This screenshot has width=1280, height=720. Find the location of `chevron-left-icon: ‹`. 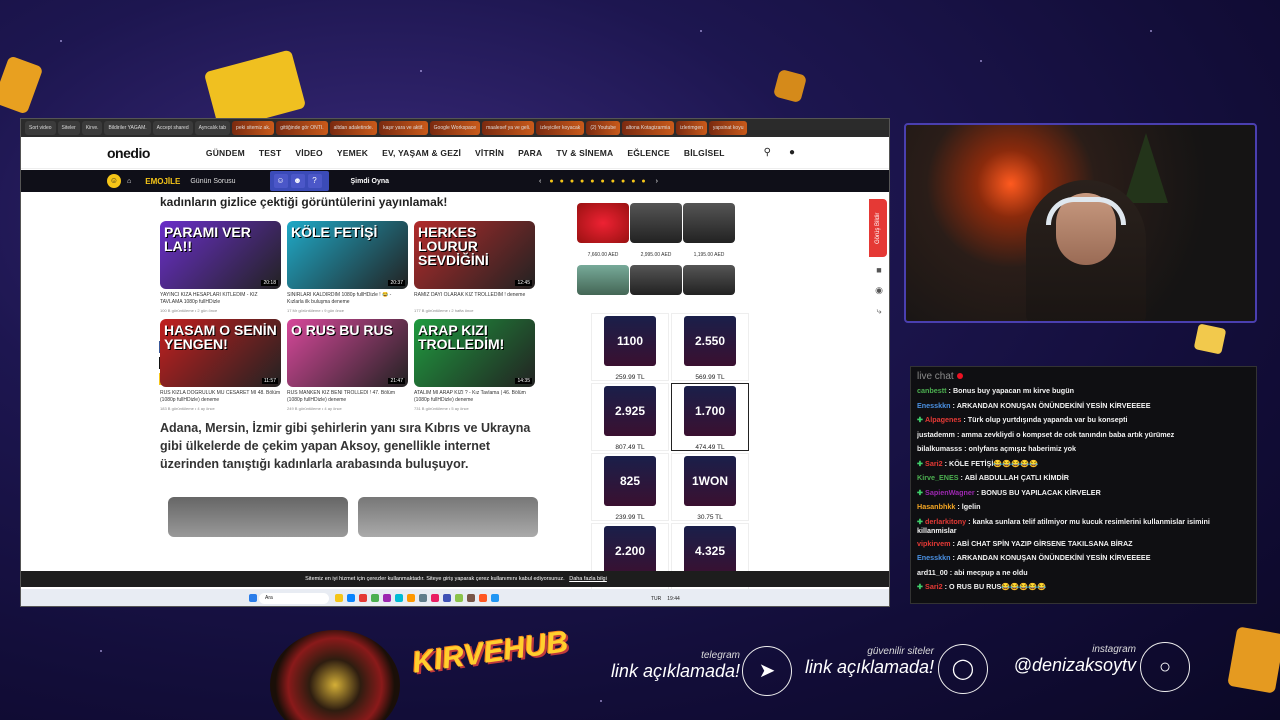

chevron-left-icon: ‹ is located at coordinates (540, 181).